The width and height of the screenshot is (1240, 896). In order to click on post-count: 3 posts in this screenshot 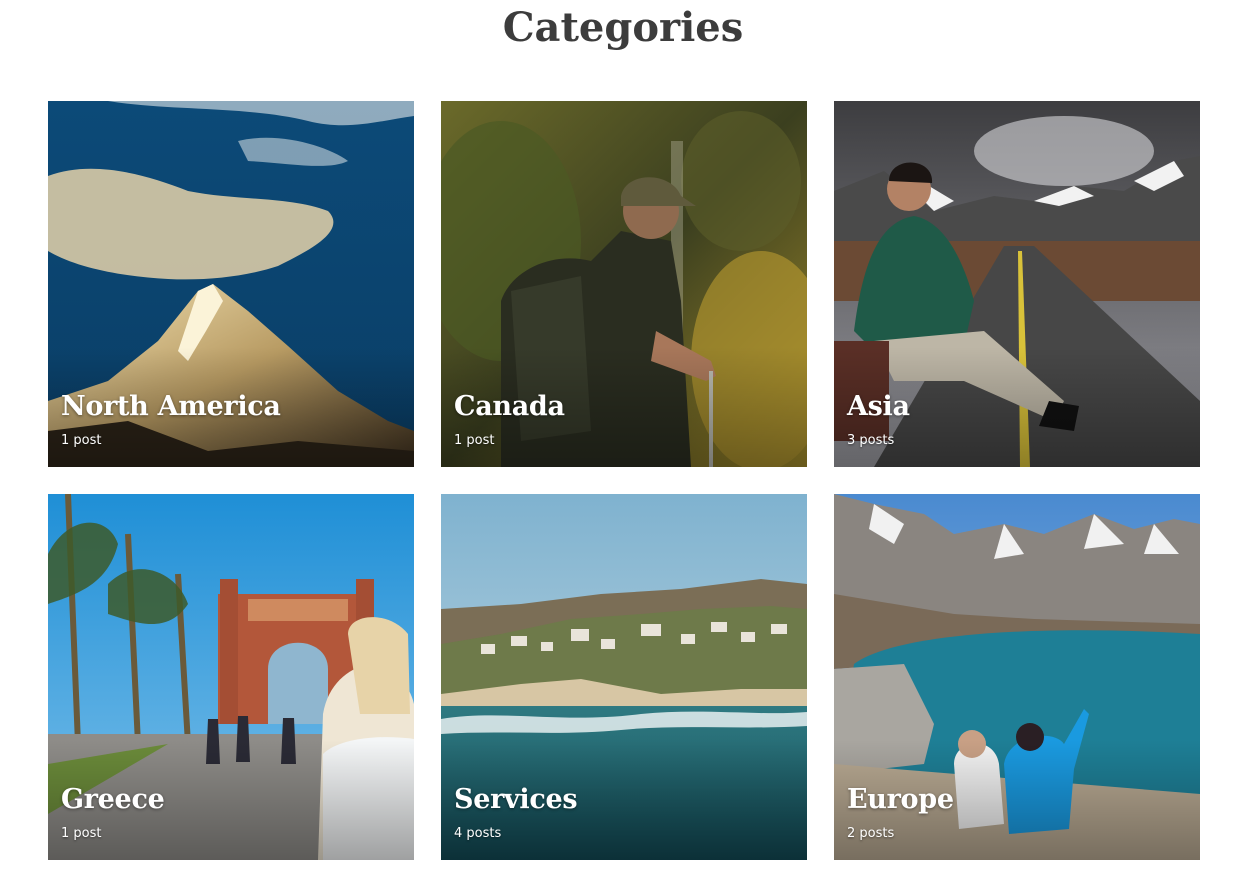, I will do `click(871, 440)`.